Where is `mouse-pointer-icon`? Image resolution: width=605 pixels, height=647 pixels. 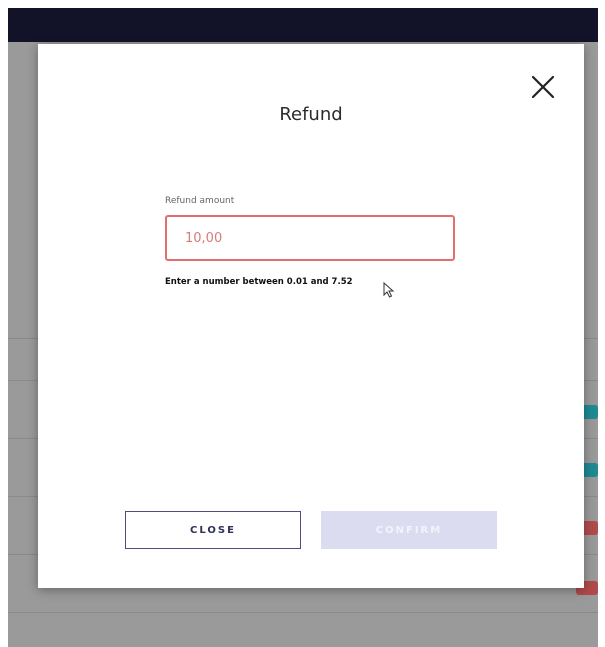
mouse-pointer-icon is located at coordinates (389, 290).